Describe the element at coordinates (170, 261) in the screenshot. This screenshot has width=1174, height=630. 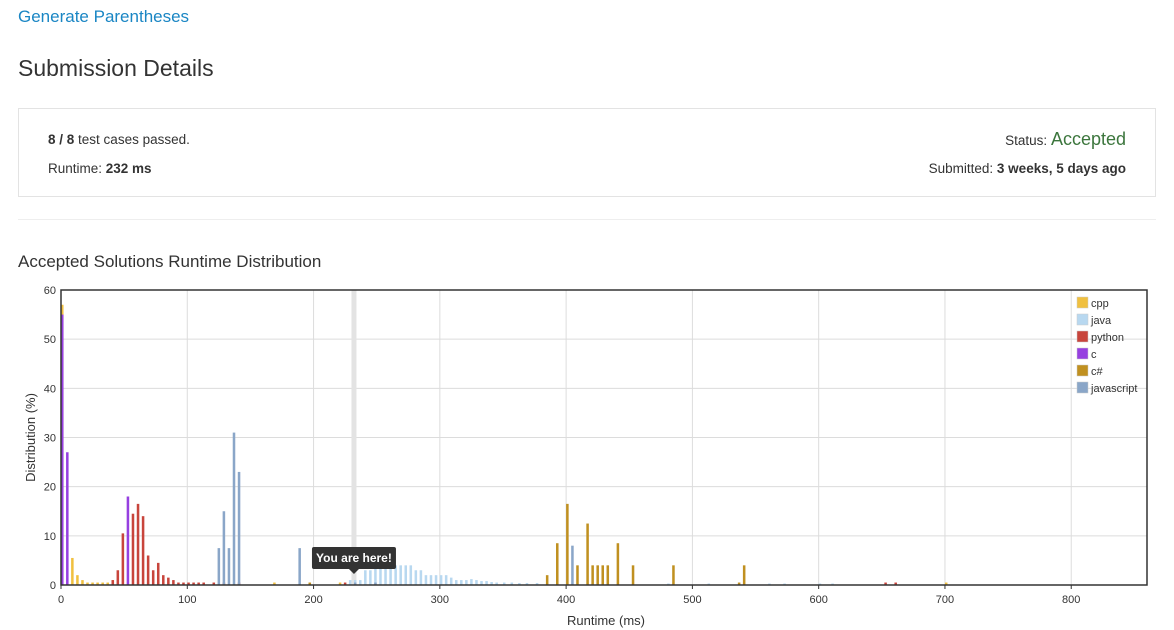
I see `chart-title: Accepted Solutions Runtime Distribution` at that location.